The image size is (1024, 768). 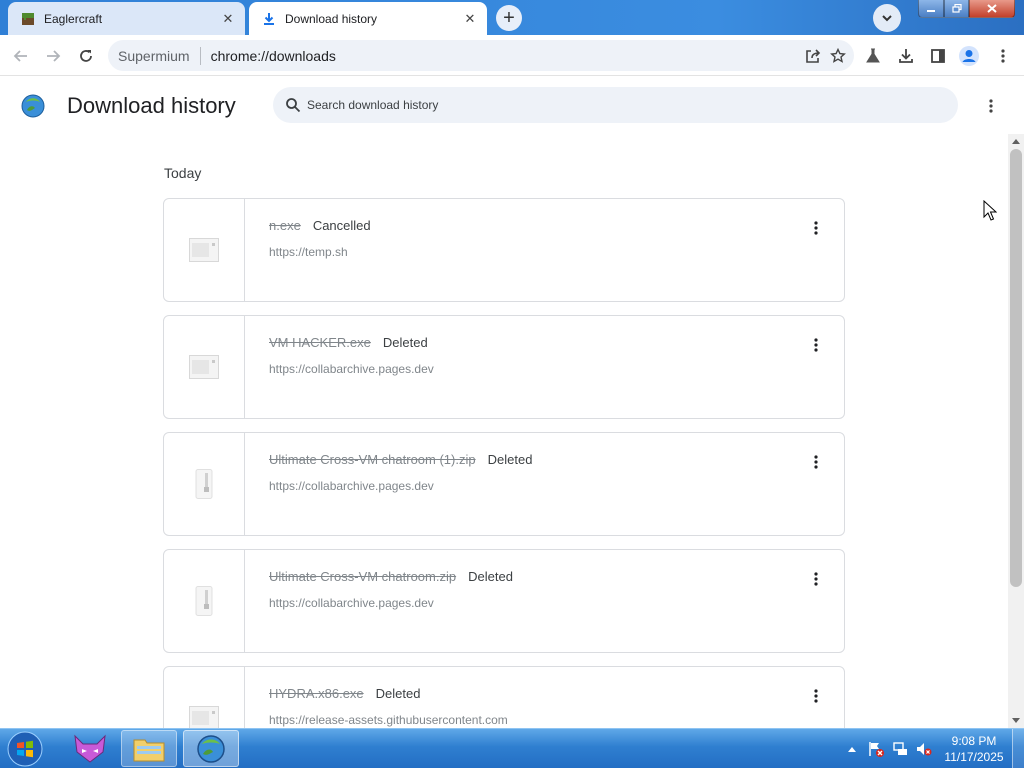 I want to click on search-icon, so click(x=293, y=105).